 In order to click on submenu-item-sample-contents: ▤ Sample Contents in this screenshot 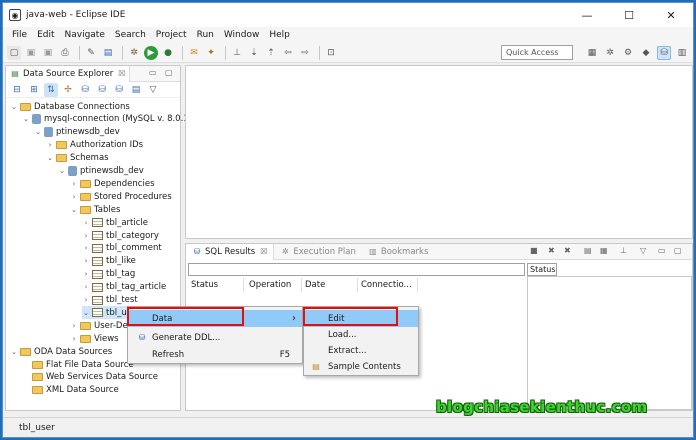, I will do `click(361, 366)`.